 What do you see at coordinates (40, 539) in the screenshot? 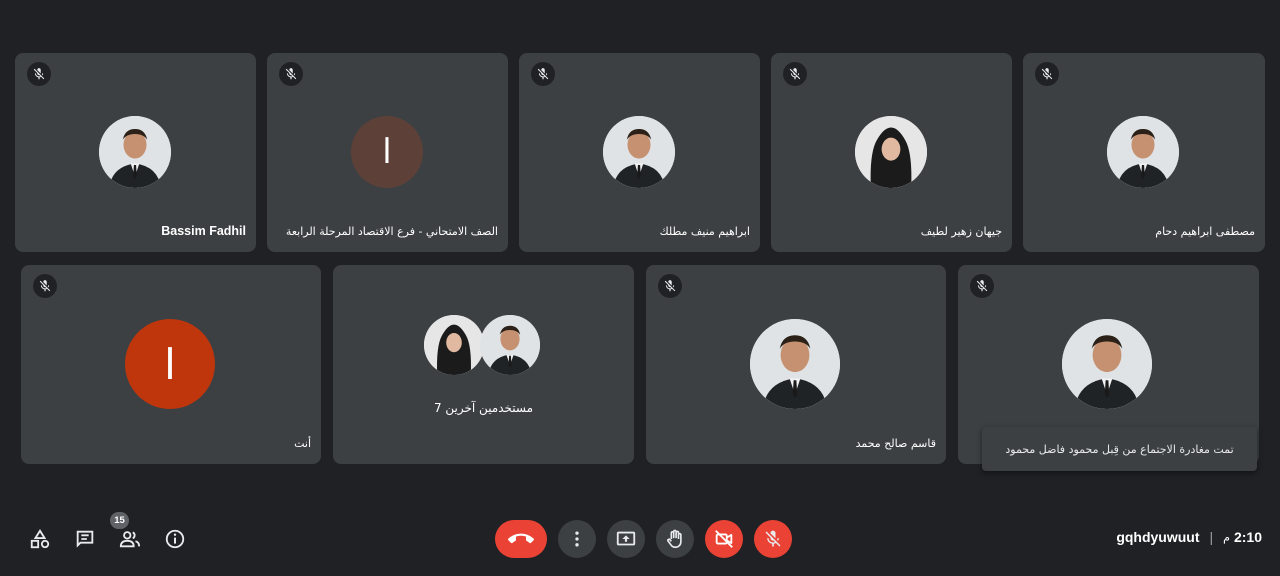
I see `activities-icon` at bounding box center [40, 539].